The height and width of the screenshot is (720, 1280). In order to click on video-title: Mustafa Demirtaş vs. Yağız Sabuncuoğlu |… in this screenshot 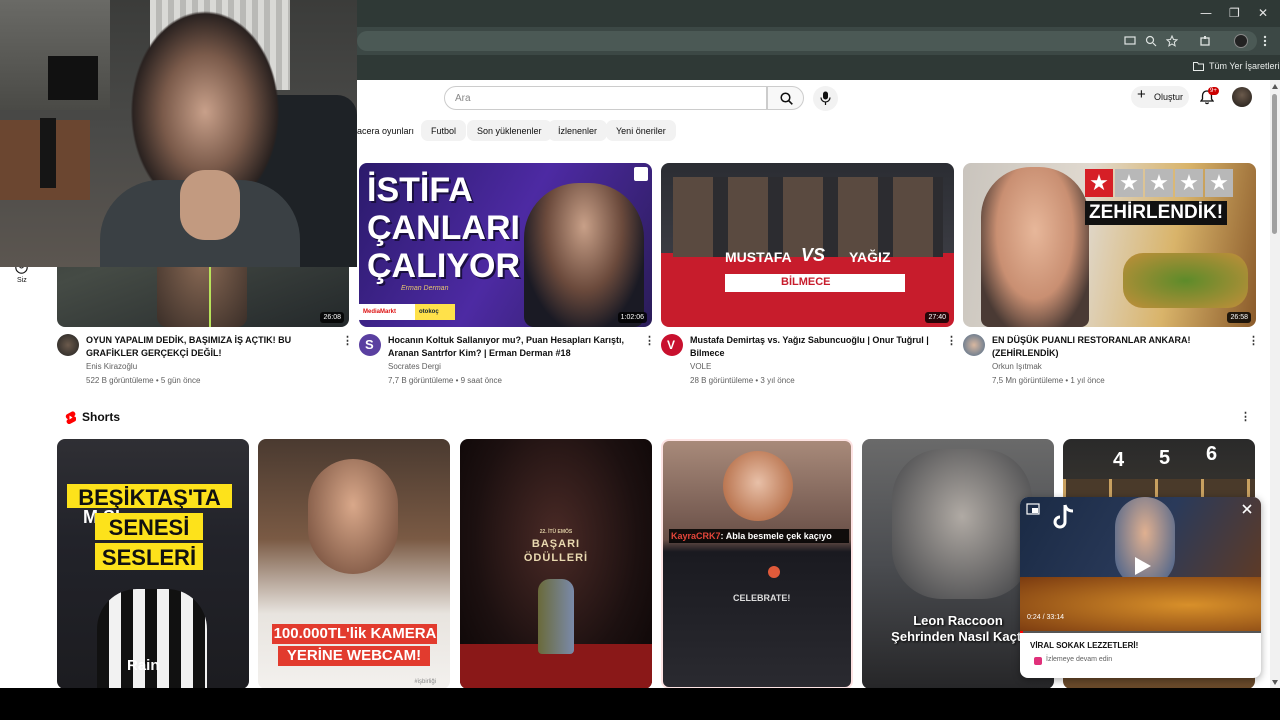, I will do `click(812, 347)`.